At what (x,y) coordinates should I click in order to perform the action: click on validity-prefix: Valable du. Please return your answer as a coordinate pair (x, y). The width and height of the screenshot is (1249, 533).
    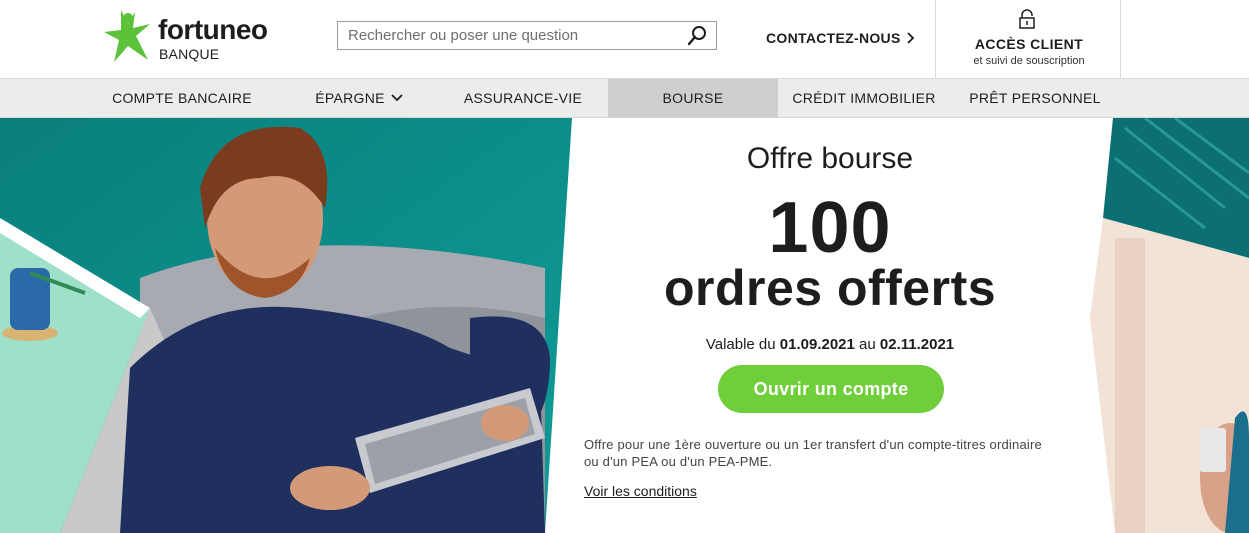
    Looking at the image, I should click on (740, 344).